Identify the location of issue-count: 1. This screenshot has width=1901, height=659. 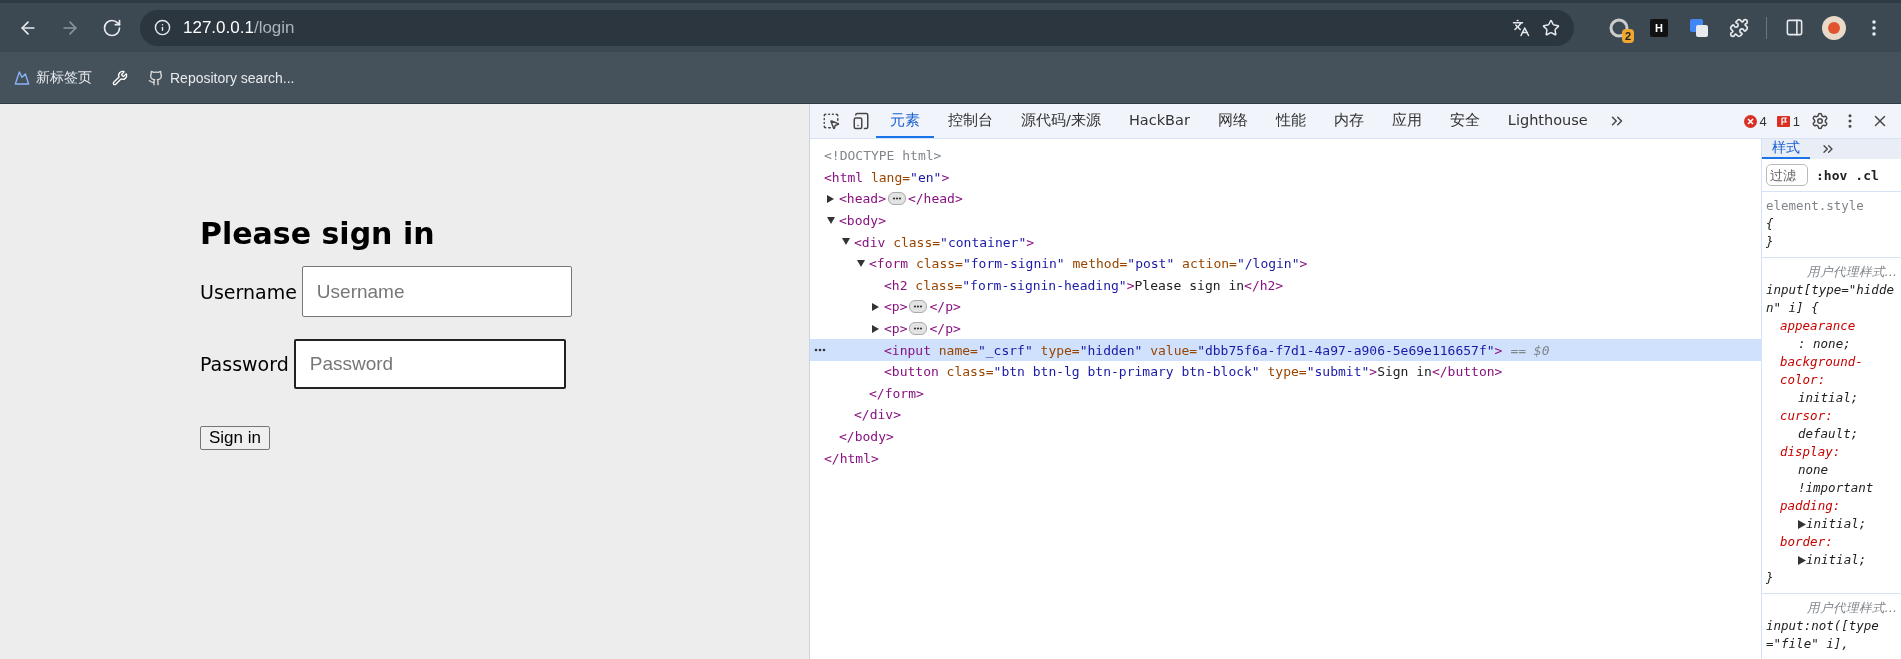
(1788, 121).